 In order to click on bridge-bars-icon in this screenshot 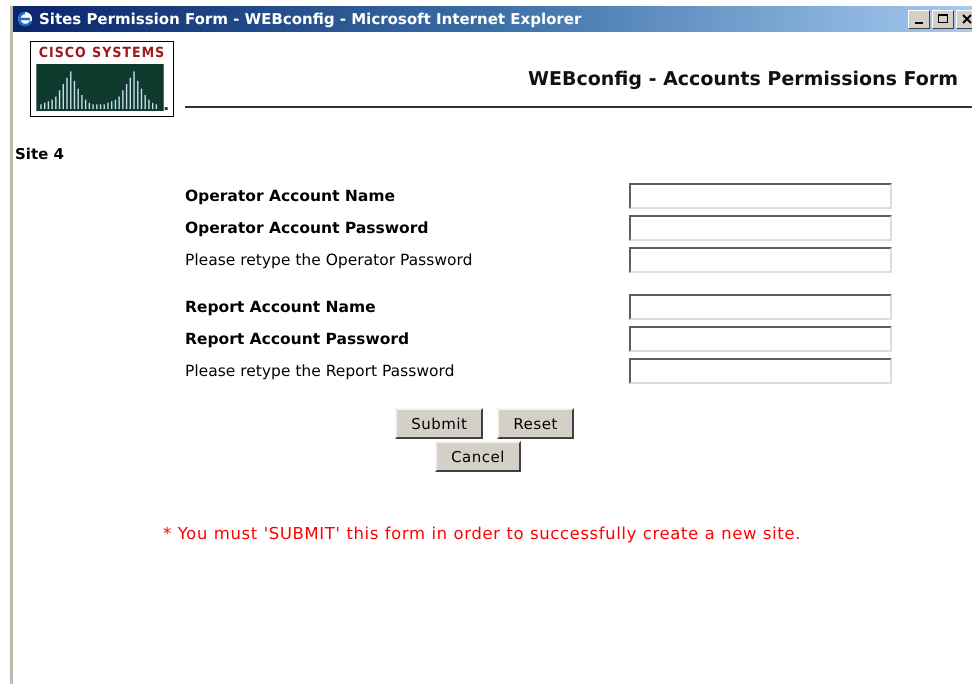, I will do `click(102, 88)`.